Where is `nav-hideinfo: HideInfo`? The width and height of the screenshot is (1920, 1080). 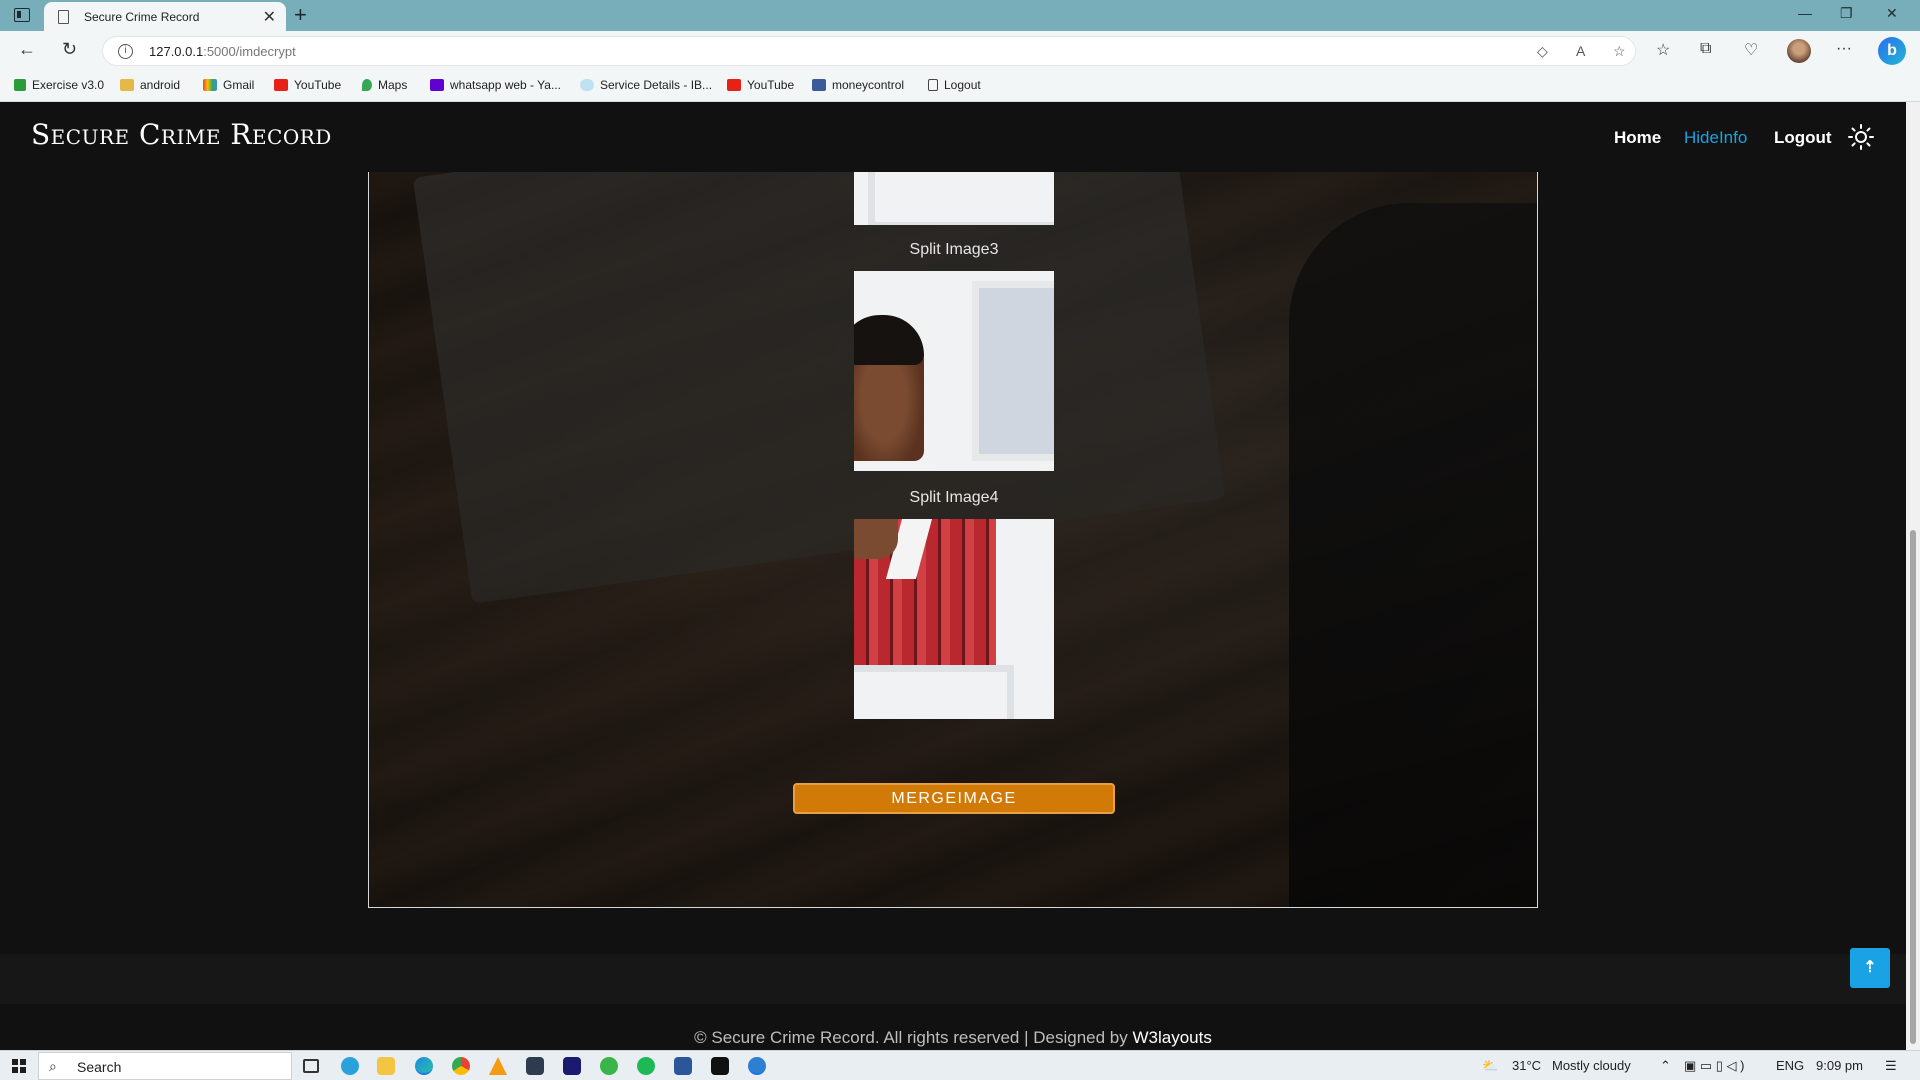
nav-hideinfo: HideInfo is located at coordinates (1715, 138).